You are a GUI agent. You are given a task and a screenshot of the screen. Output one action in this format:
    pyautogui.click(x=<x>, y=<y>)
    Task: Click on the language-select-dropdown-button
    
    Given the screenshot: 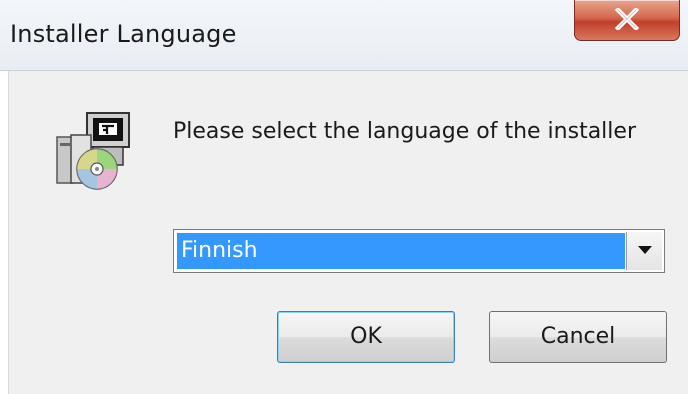 What is the action you would take?
    pyautogui.click(x=644, y=251)
    